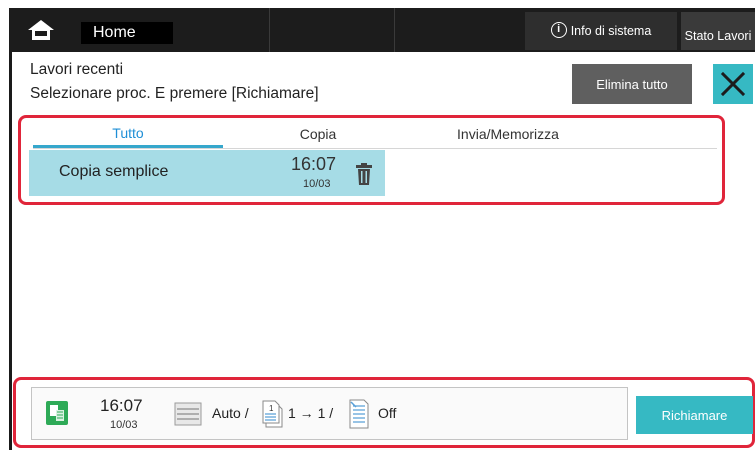  What do you see at coordinates (632, 84) in the screenshot?
I see `clear-all-button: Elimina tutto` at bounding box center [632, 84].